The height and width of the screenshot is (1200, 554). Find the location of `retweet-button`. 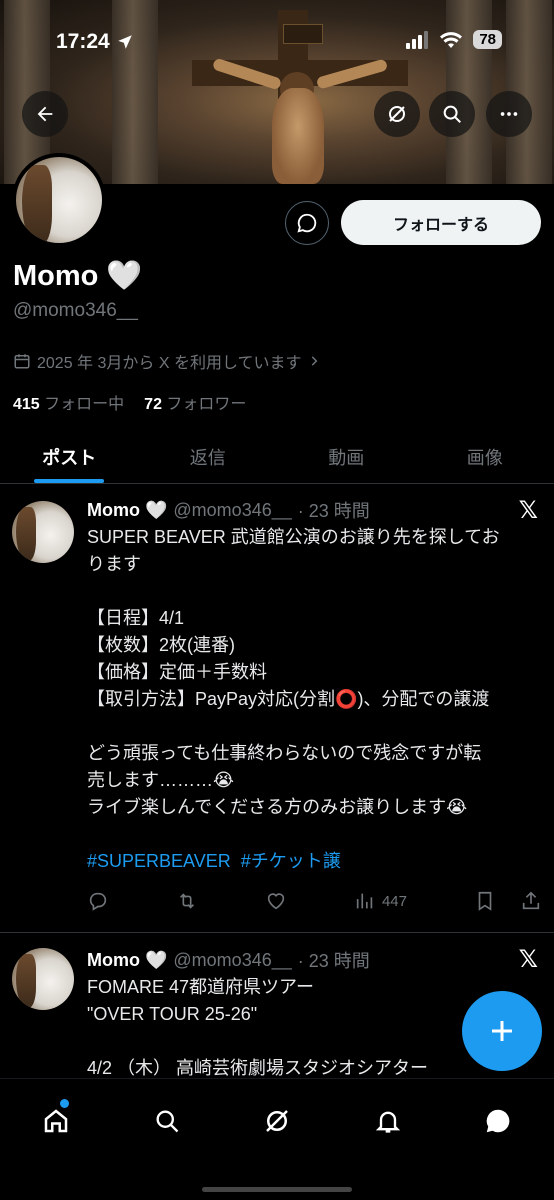

retweet-button is located at coordinates (187, 901).